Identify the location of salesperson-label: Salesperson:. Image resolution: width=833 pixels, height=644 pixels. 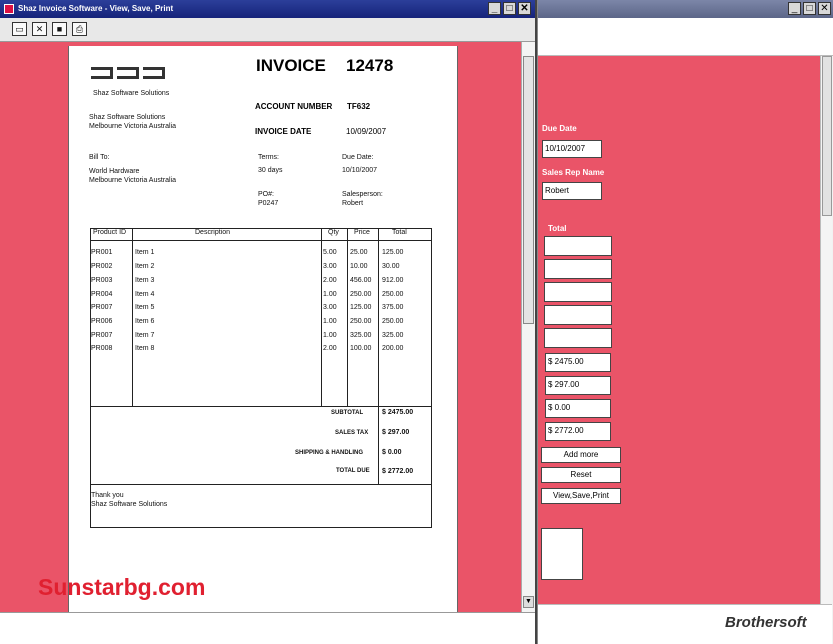
(362, 194).